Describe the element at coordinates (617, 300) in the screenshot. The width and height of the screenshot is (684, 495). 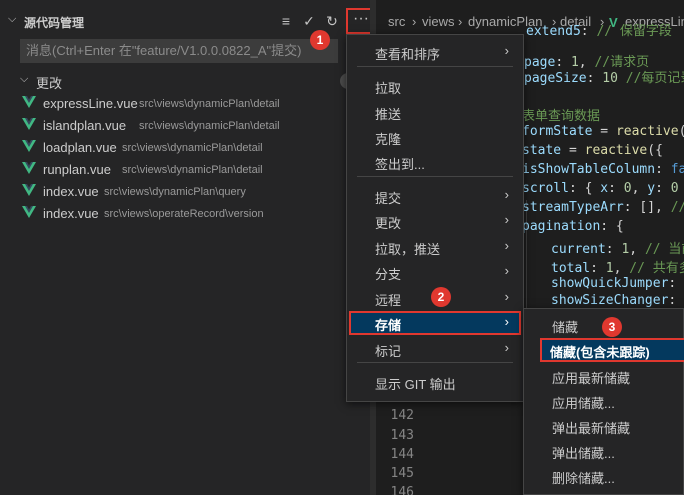
I see `code-line: showSizeChanger:` at that location.